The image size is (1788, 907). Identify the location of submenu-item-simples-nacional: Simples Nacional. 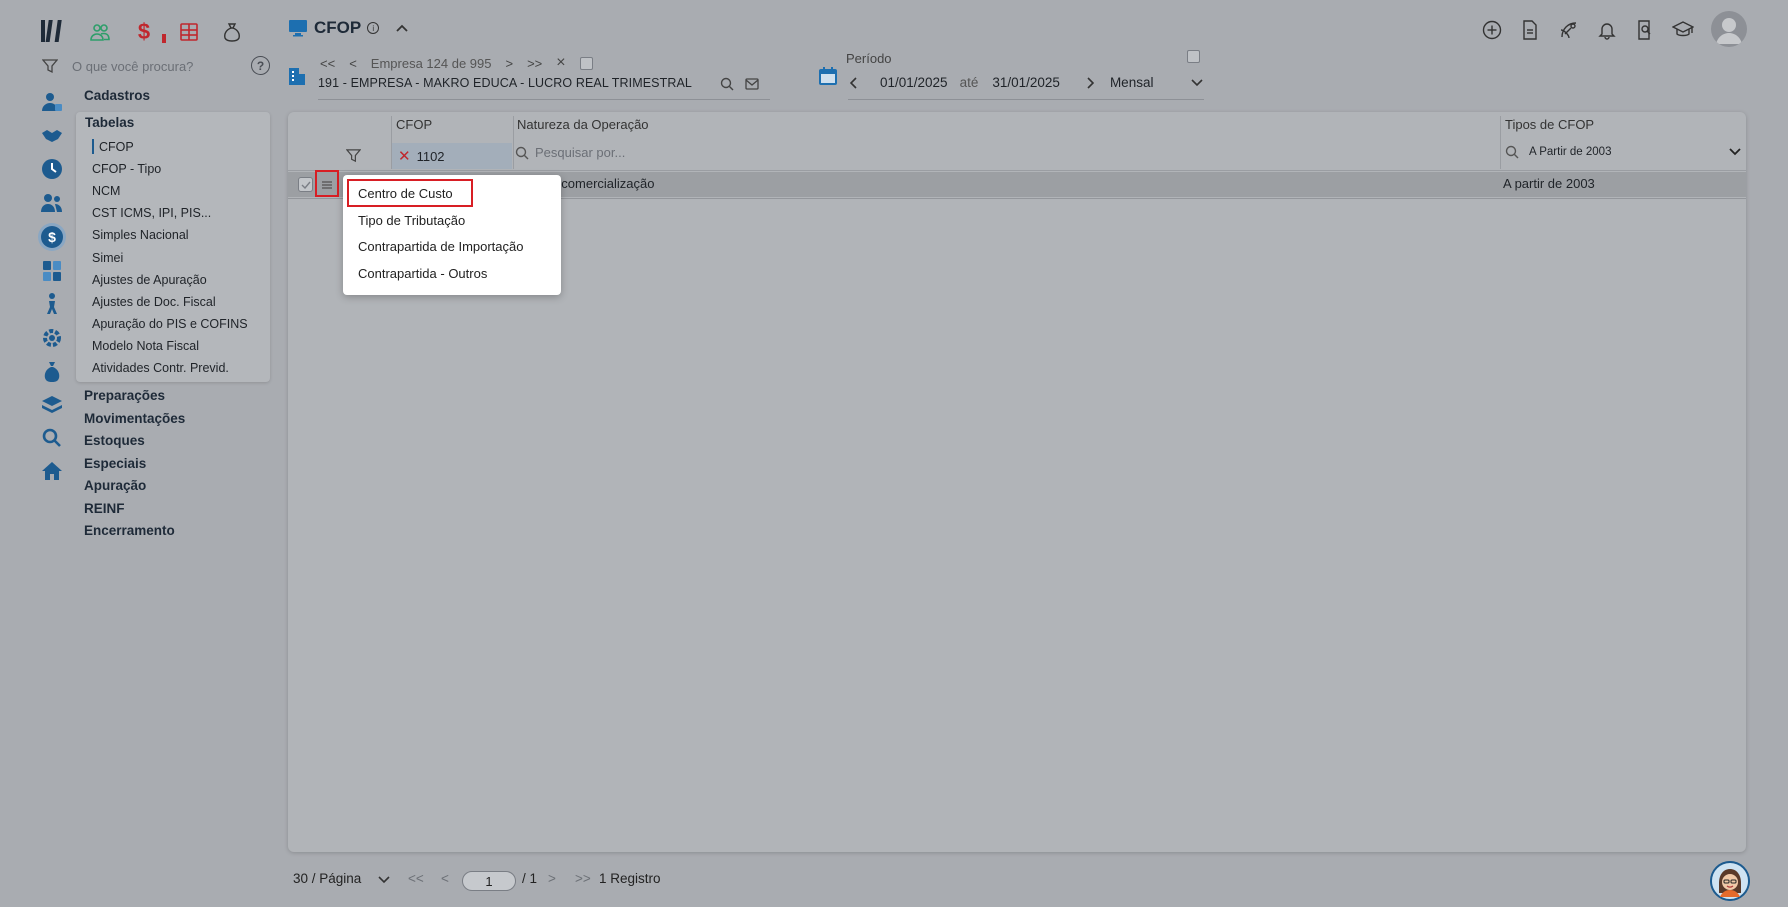
(140, 235).